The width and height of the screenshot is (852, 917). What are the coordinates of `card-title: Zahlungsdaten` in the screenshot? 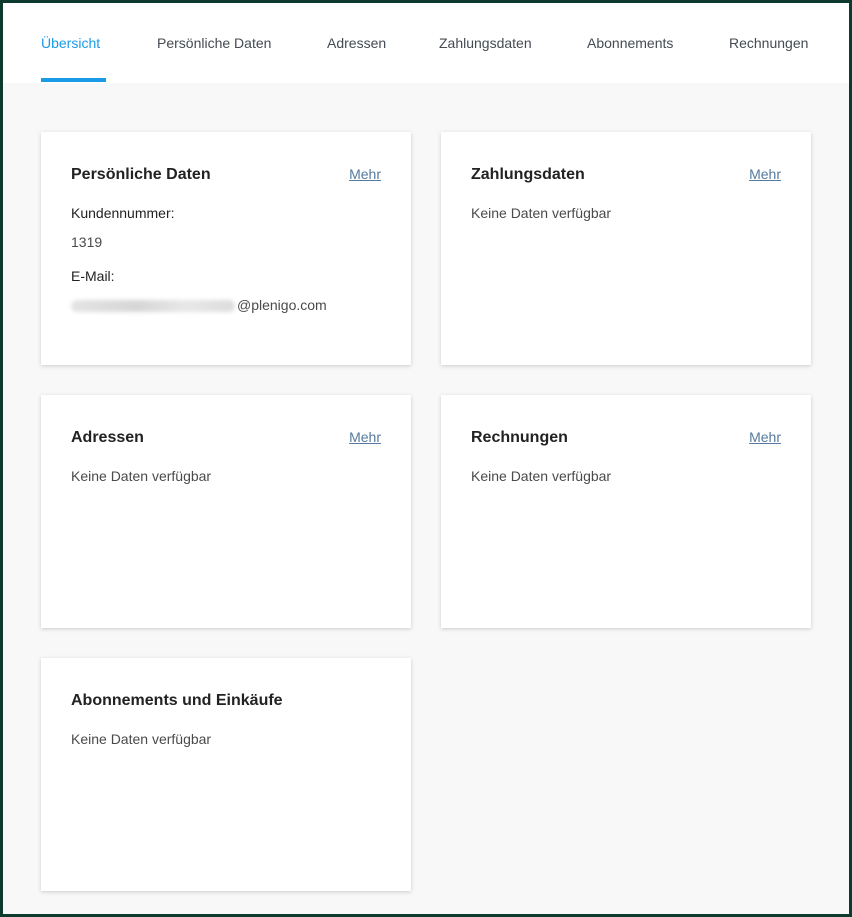 It's located at (528, 174).